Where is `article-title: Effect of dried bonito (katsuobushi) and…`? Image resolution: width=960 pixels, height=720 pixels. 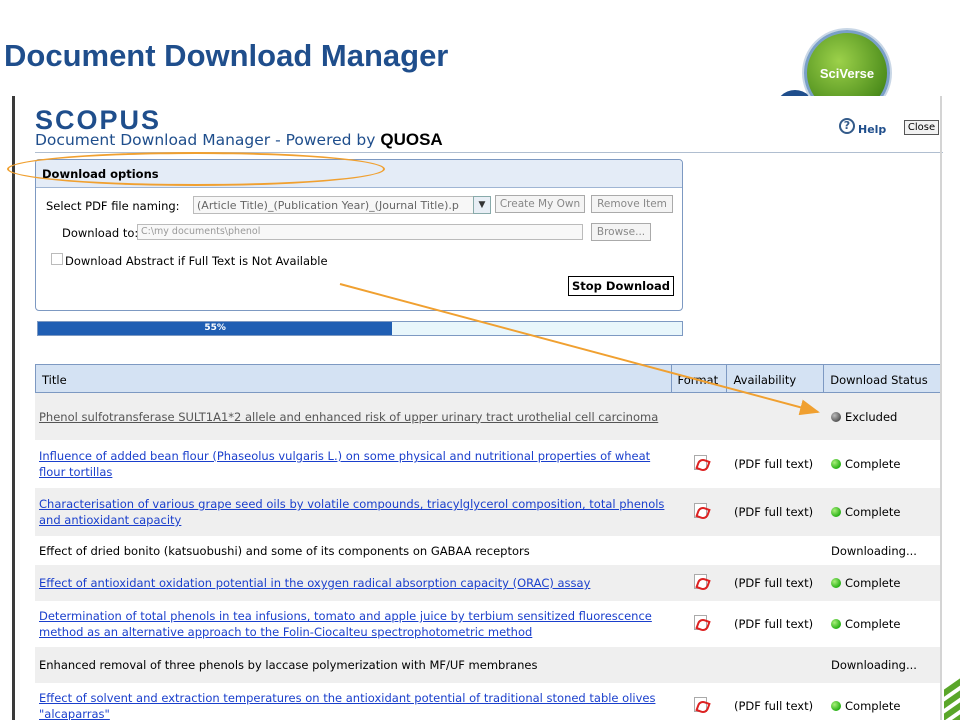
article-title: Effect of dried bonito (katsuobushi) and… is located at coordinates (284, 550).